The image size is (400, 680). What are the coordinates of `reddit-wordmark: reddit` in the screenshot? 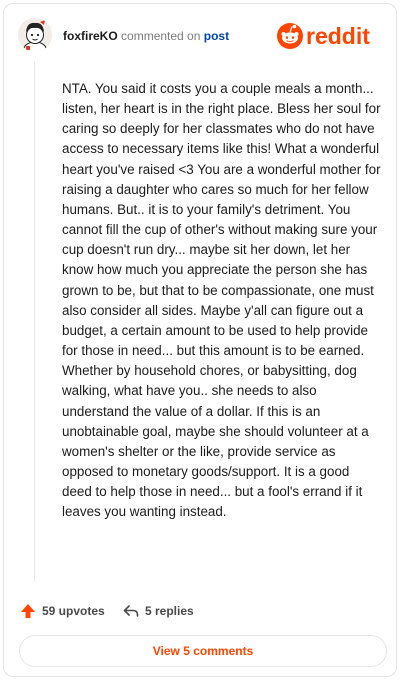 It's located at (338, 36).